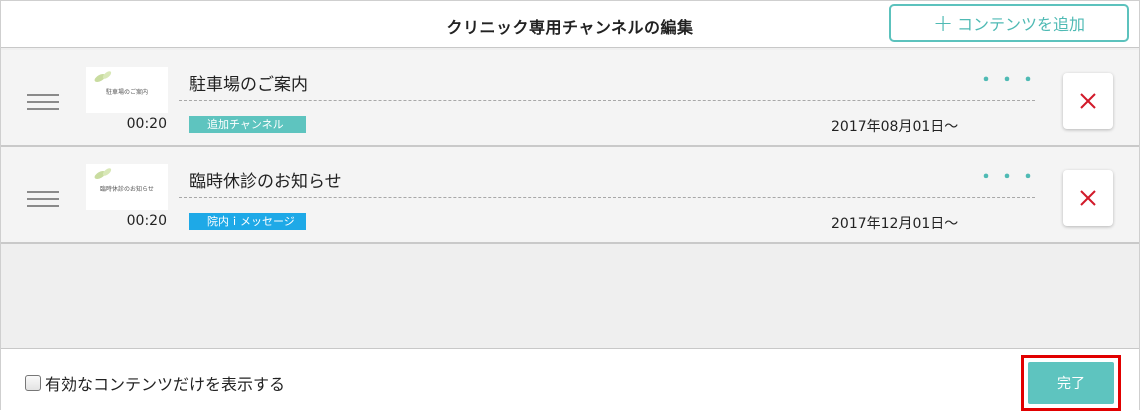  I want to click on active-only-filter: 有効なコンテンツだけを表示する, so click(155, 383).